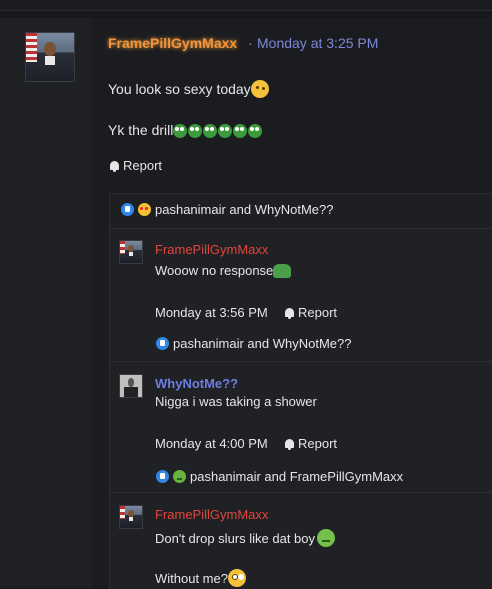 The image size is (492, 589). I want to click on comment-1-body: Wooow no response, so click(223, 270).